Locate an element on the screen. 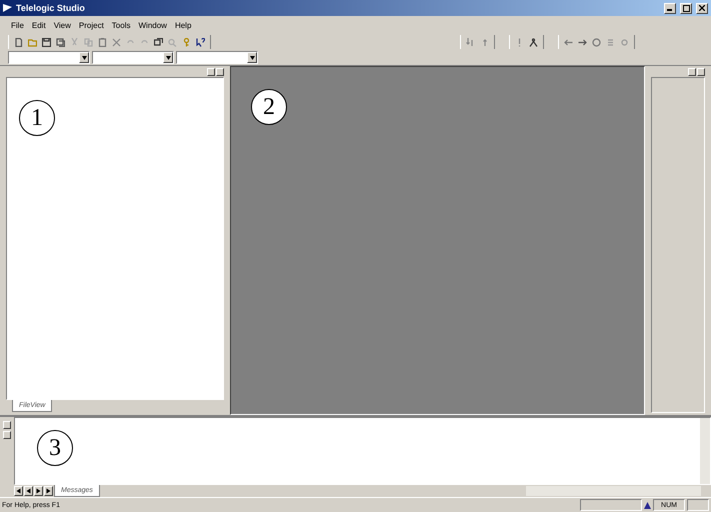 This screenshot has height=512, width=711. help-pointer-icon is located at coordinates (200, 42).